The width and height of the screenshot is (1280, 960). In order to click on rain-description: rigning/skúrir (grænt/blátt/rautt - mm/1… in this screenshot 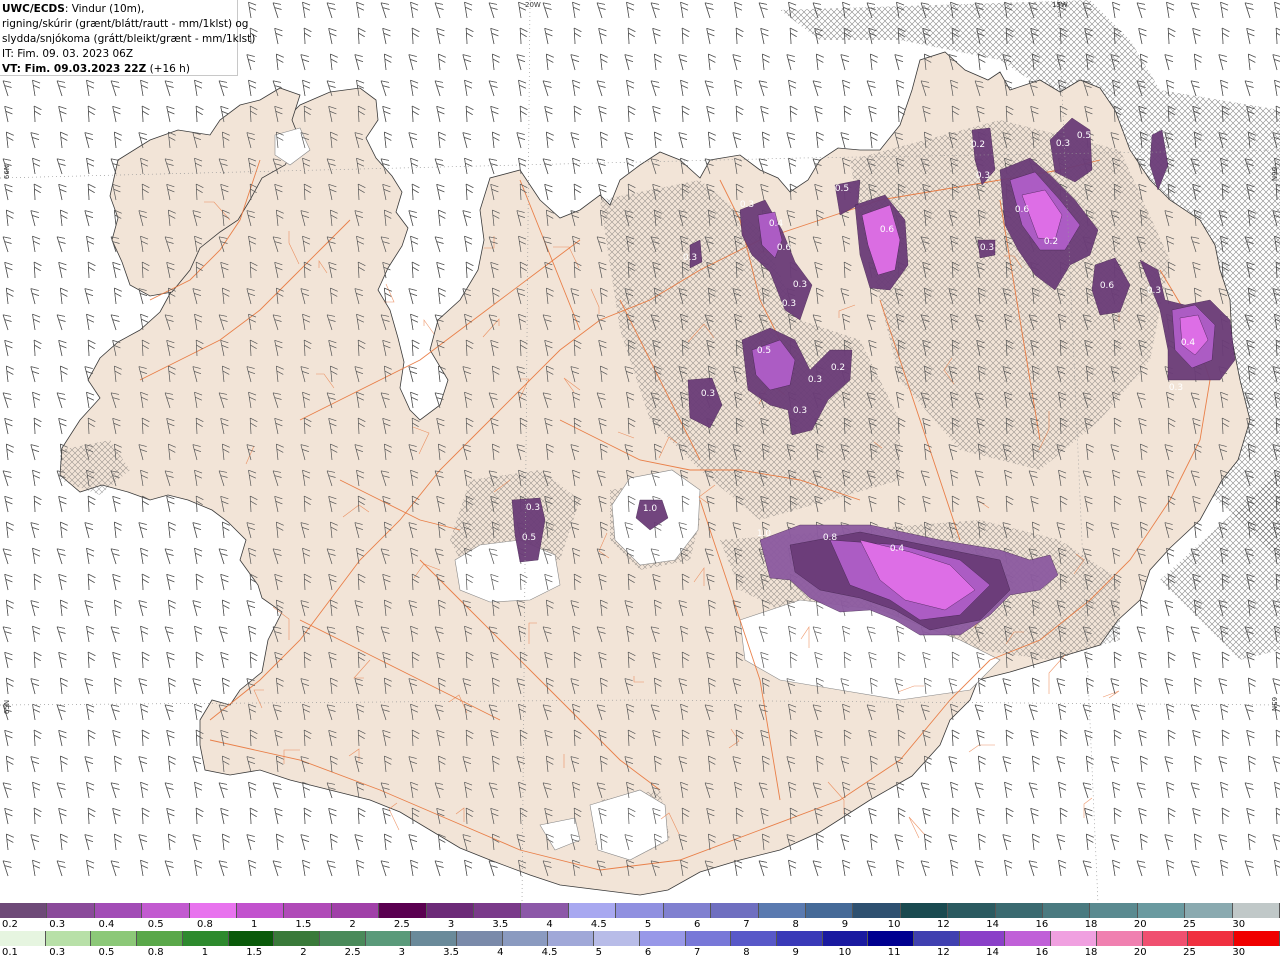, I will do `click(125, 24)`.